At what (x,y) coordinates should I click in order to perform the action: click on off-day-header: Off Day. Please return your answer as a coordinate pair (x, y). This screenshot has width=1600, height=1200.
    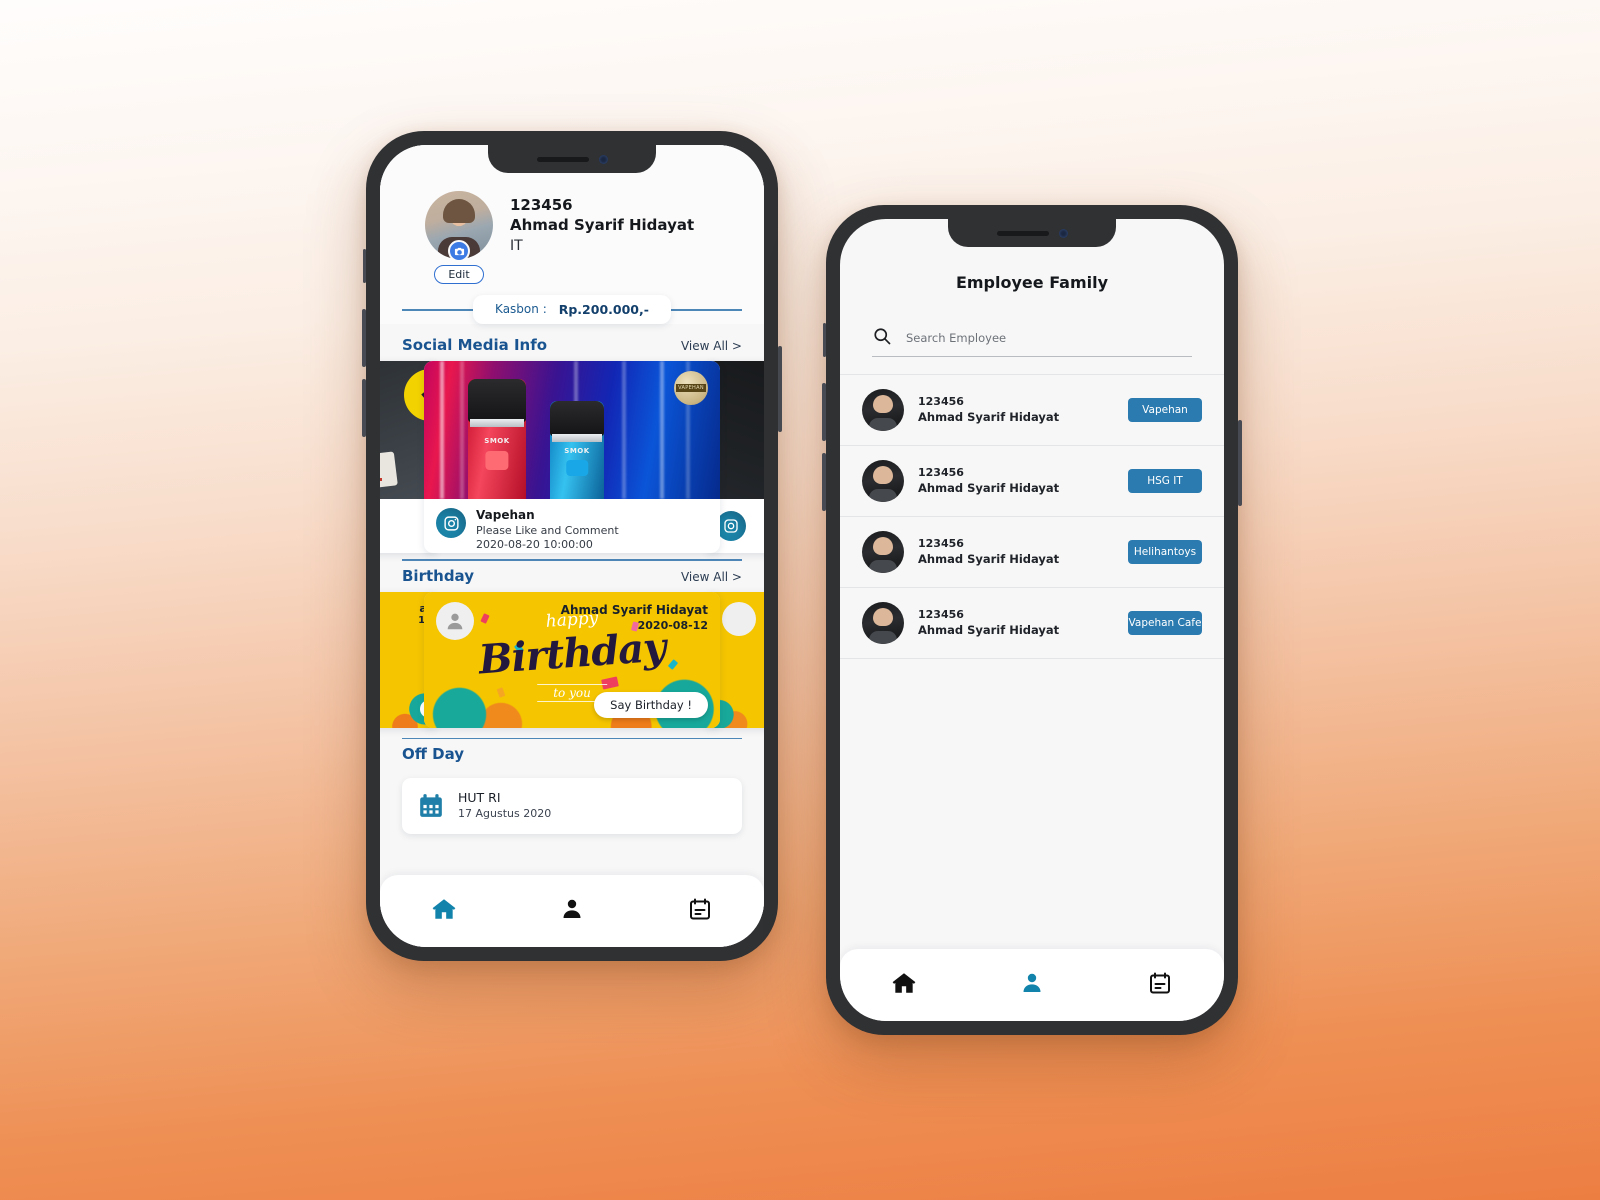
    Looking at the image, I should click on (572, 754).